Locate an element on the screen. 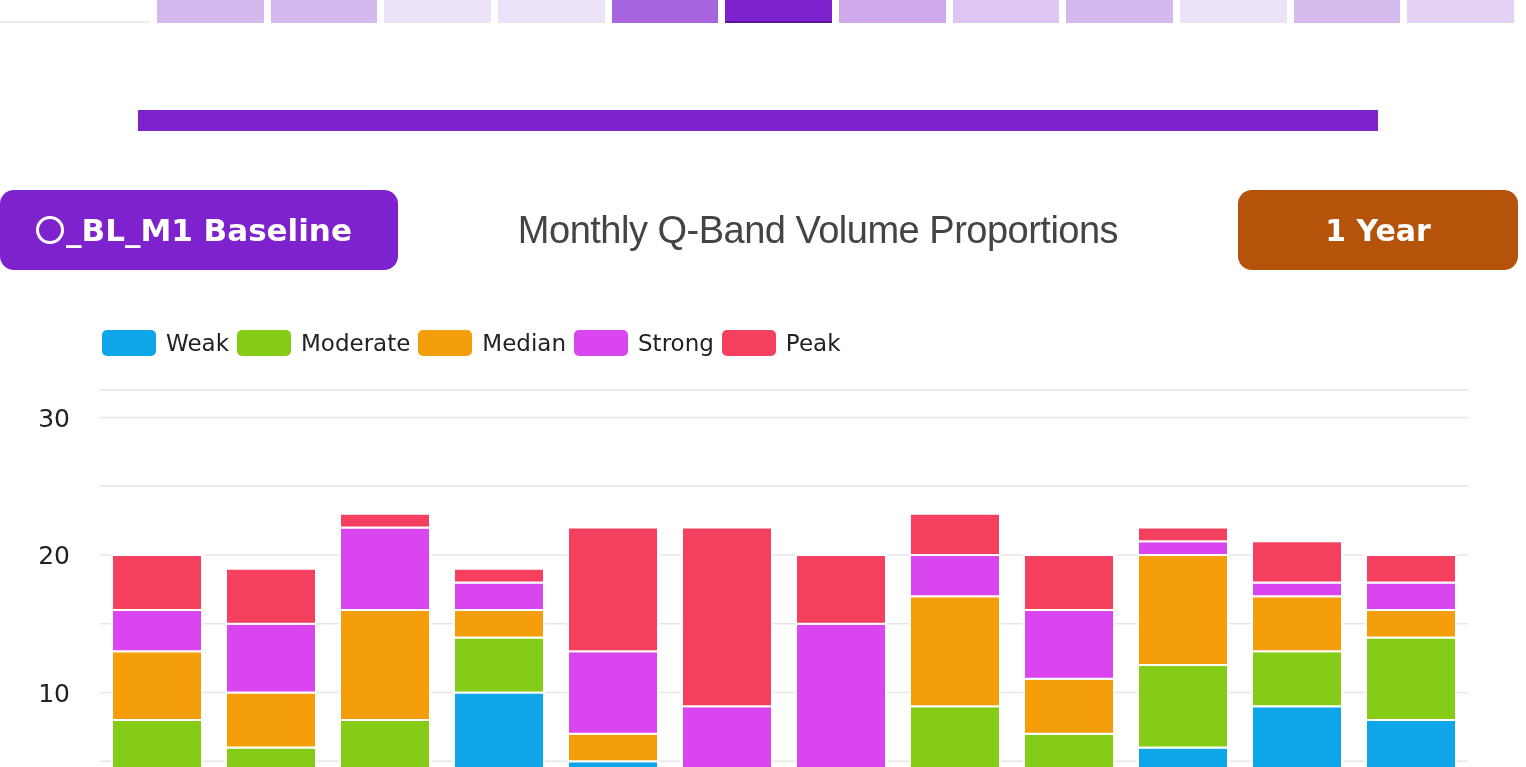  y-axis-label: 20 is located at coordinates (54, 555).